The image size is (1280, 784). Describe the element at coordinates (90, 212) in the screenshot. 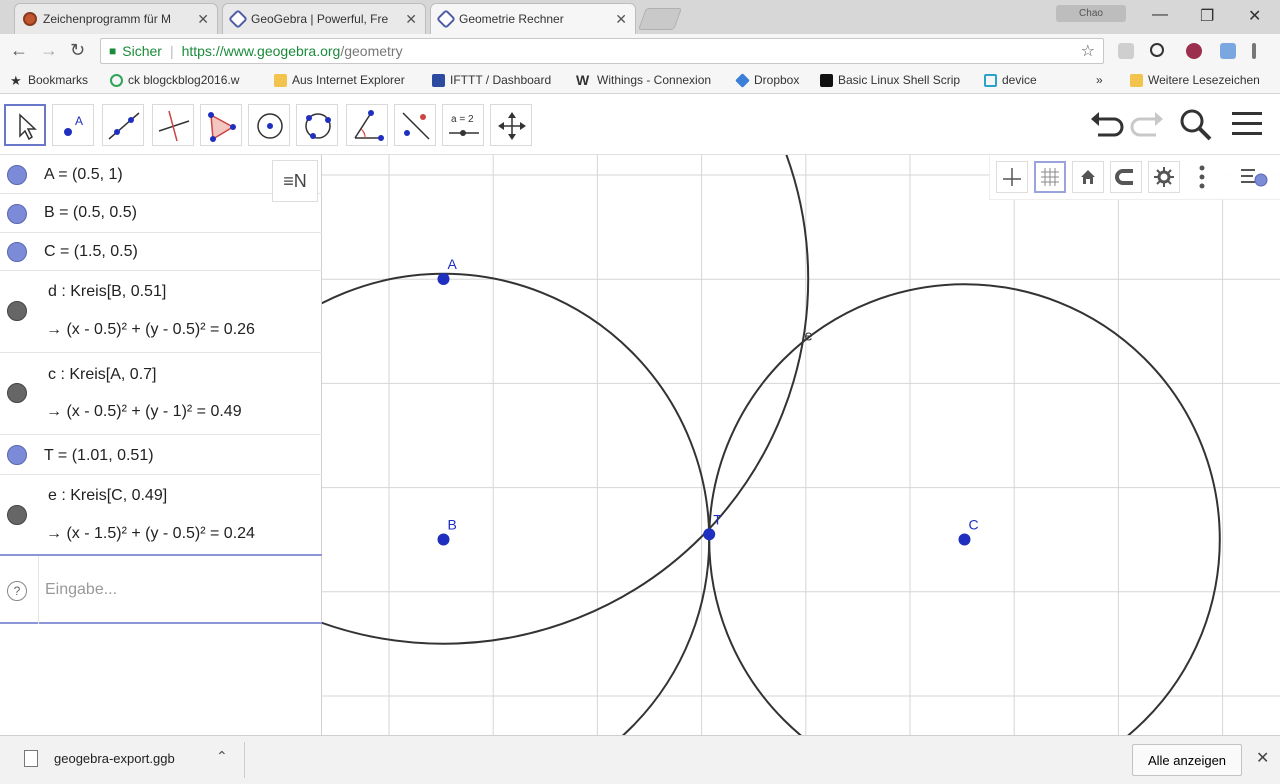

I see `algebra-item-text: B = (0.5, 0.5)` at that location.